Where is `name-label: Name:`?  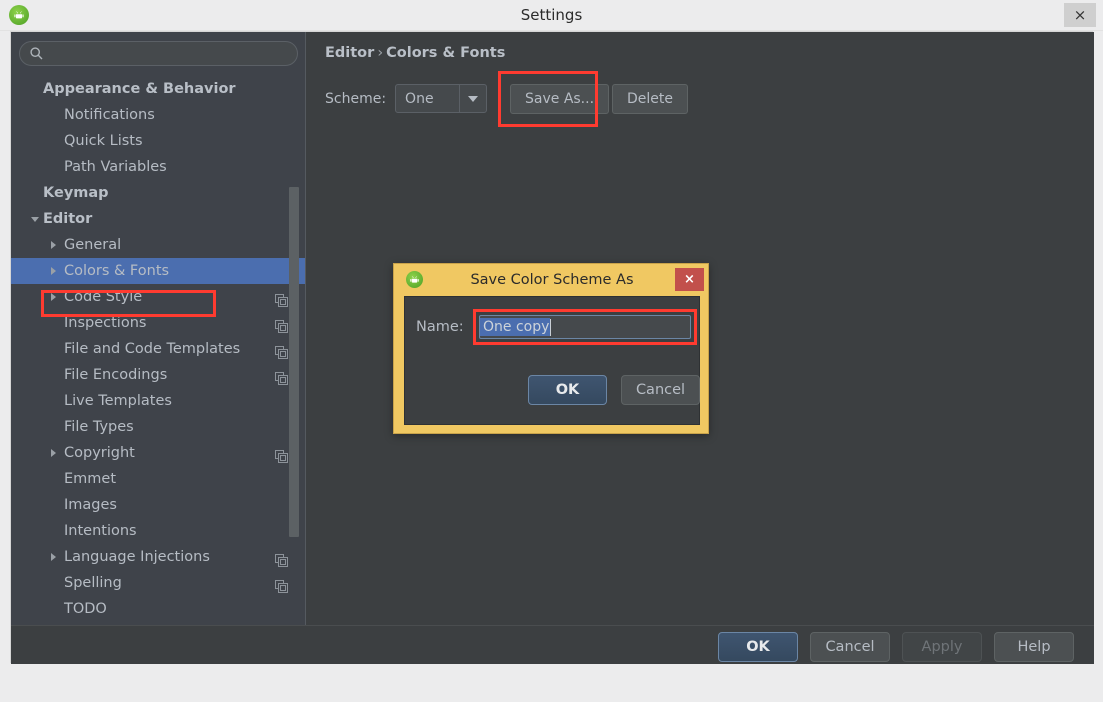 name-label: Name: is located at coordinates (440, 327).